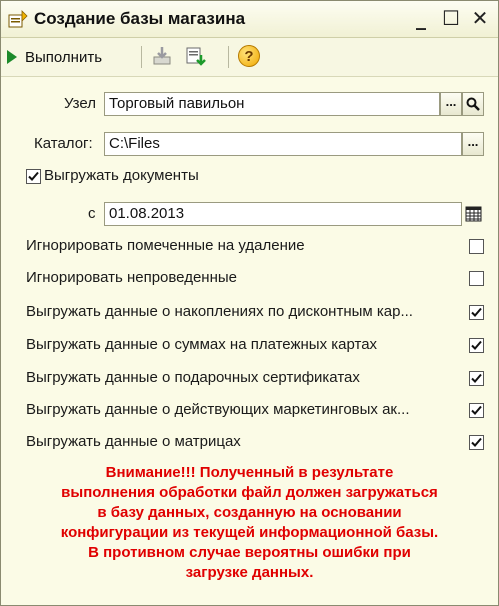 This screenshot has height=606, width=499. Describe the element at coordinates (421, 18) in the screenshot. I see `minimize-button: _` at that location.